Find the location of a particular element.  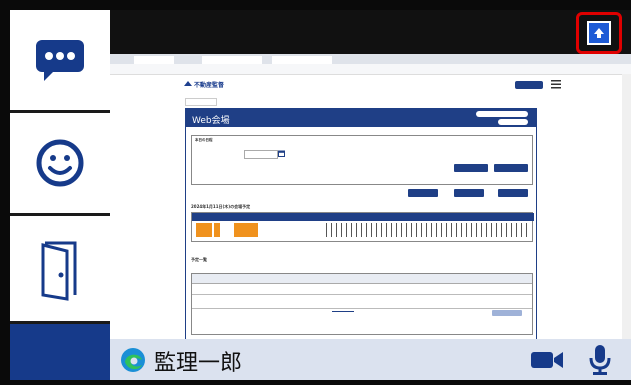

exit-button is located at coordinates (60, 268).